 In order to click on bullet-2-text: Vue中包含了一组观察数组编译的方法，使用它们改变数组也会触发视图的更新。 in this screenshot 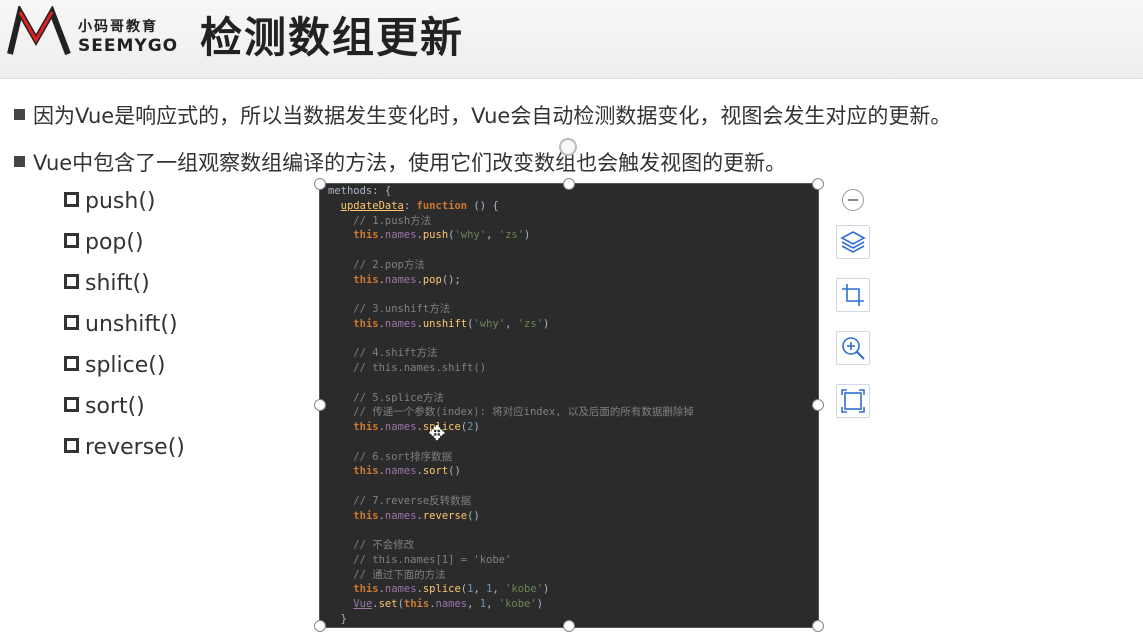, I will do `click(410, 163)`.